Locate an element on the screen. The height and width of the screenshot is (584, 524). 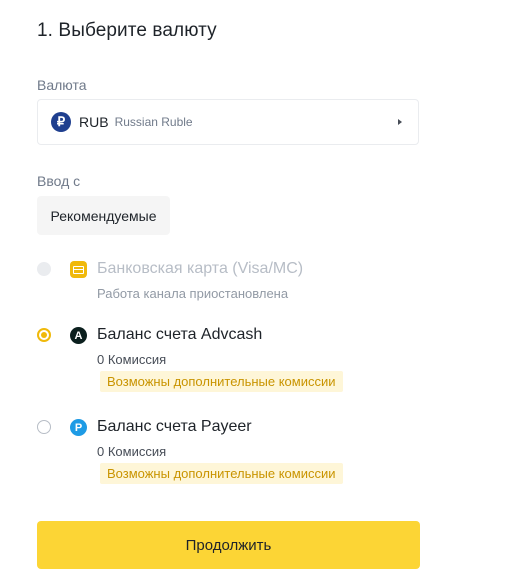
method-title: Банковская карта (Visa/MC) is located at coordinates (200, 268).